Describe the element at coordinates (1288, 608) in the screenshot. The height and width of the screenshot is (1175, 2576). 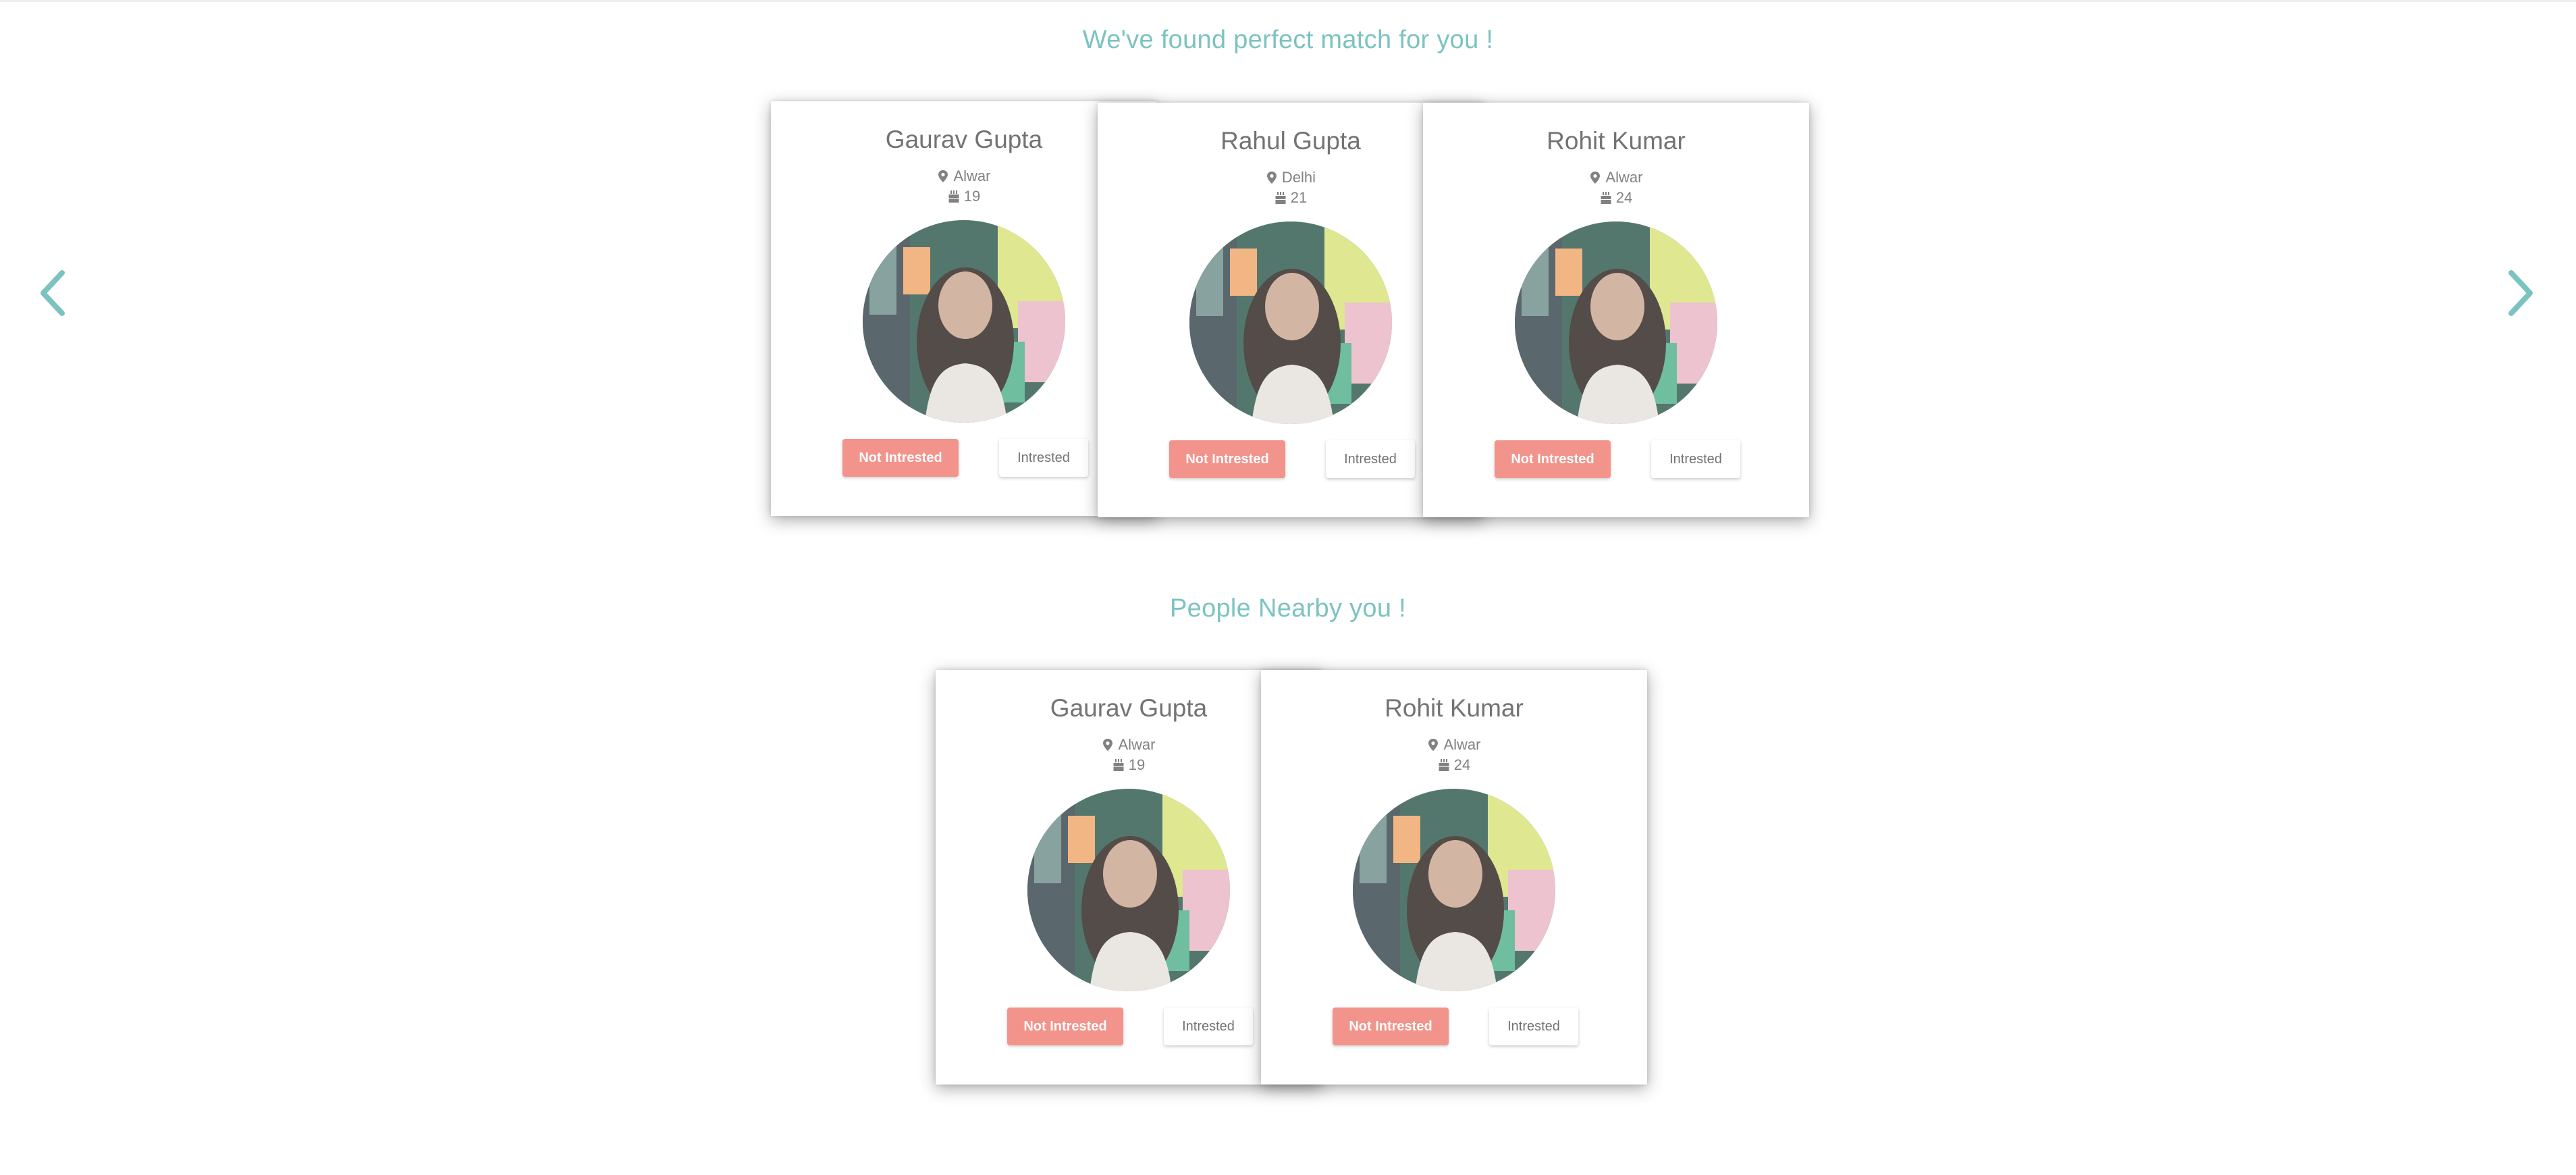
I see `nearby-section-title: People Nearby you !` at that location.